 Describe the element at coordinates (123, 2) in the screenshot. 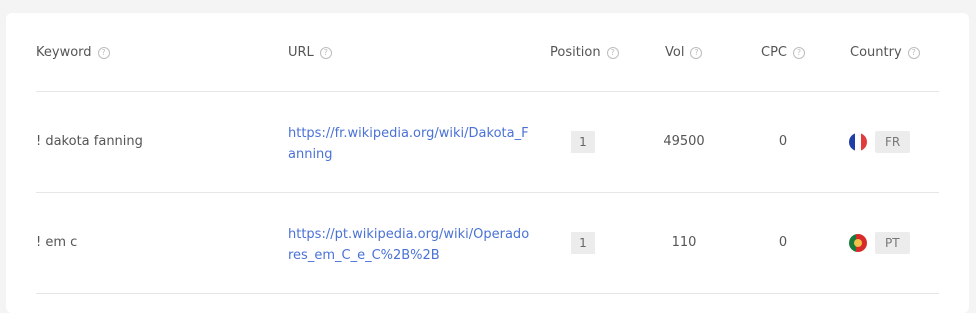

I see `page-heading-partial` at that location.